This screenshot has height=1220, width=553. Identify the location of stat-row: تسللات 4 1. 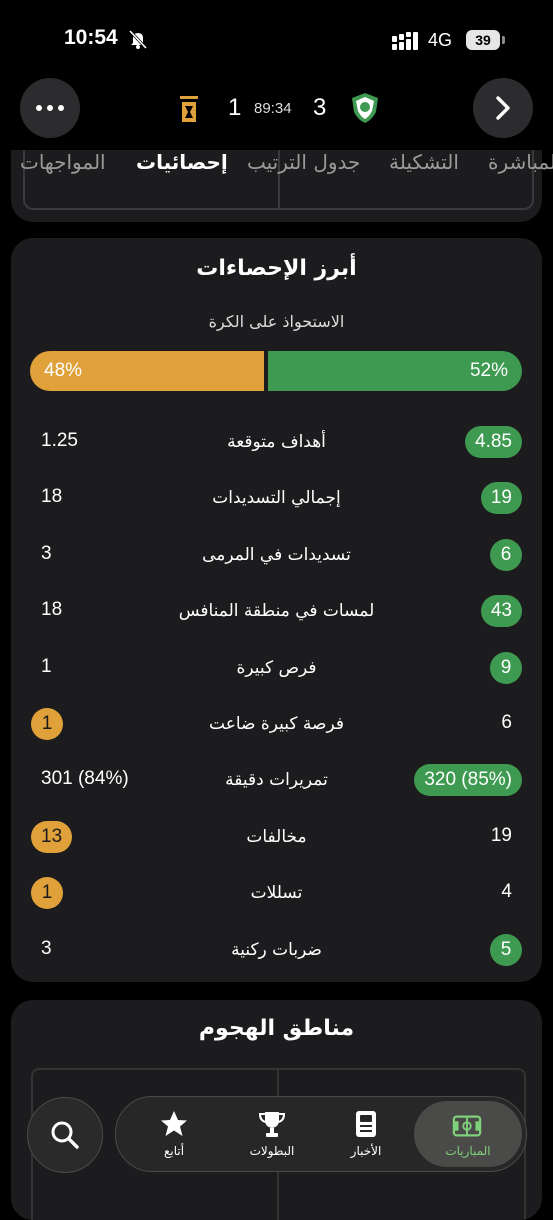
(276, 894).